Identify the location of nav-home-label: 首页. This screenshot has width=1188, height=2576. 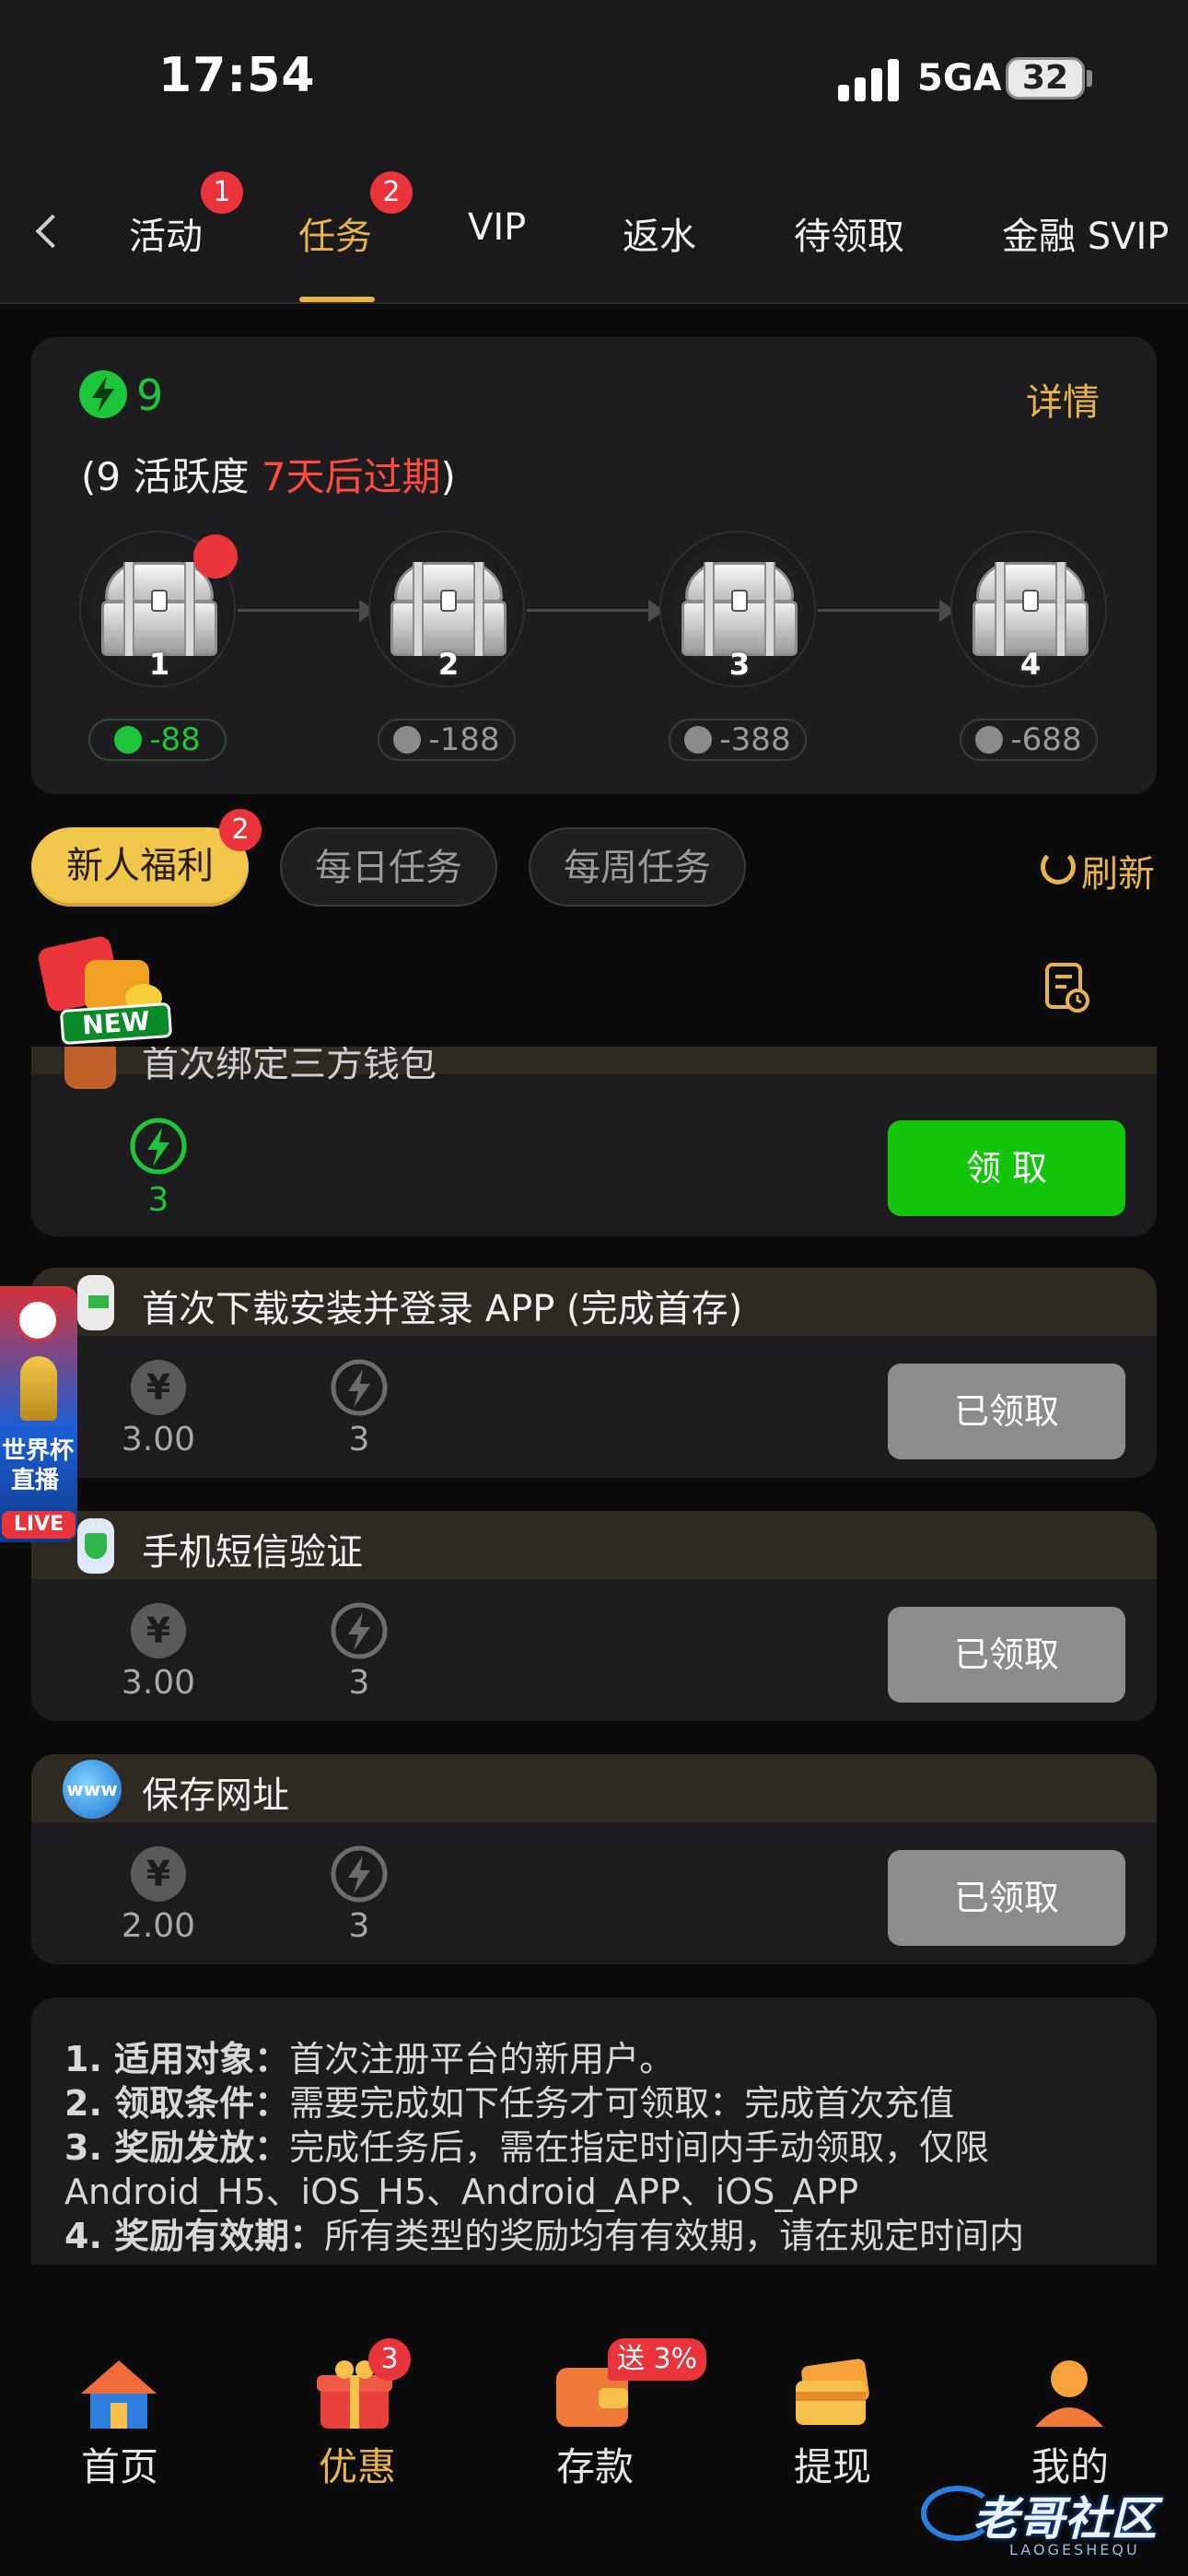
(119, 2466).